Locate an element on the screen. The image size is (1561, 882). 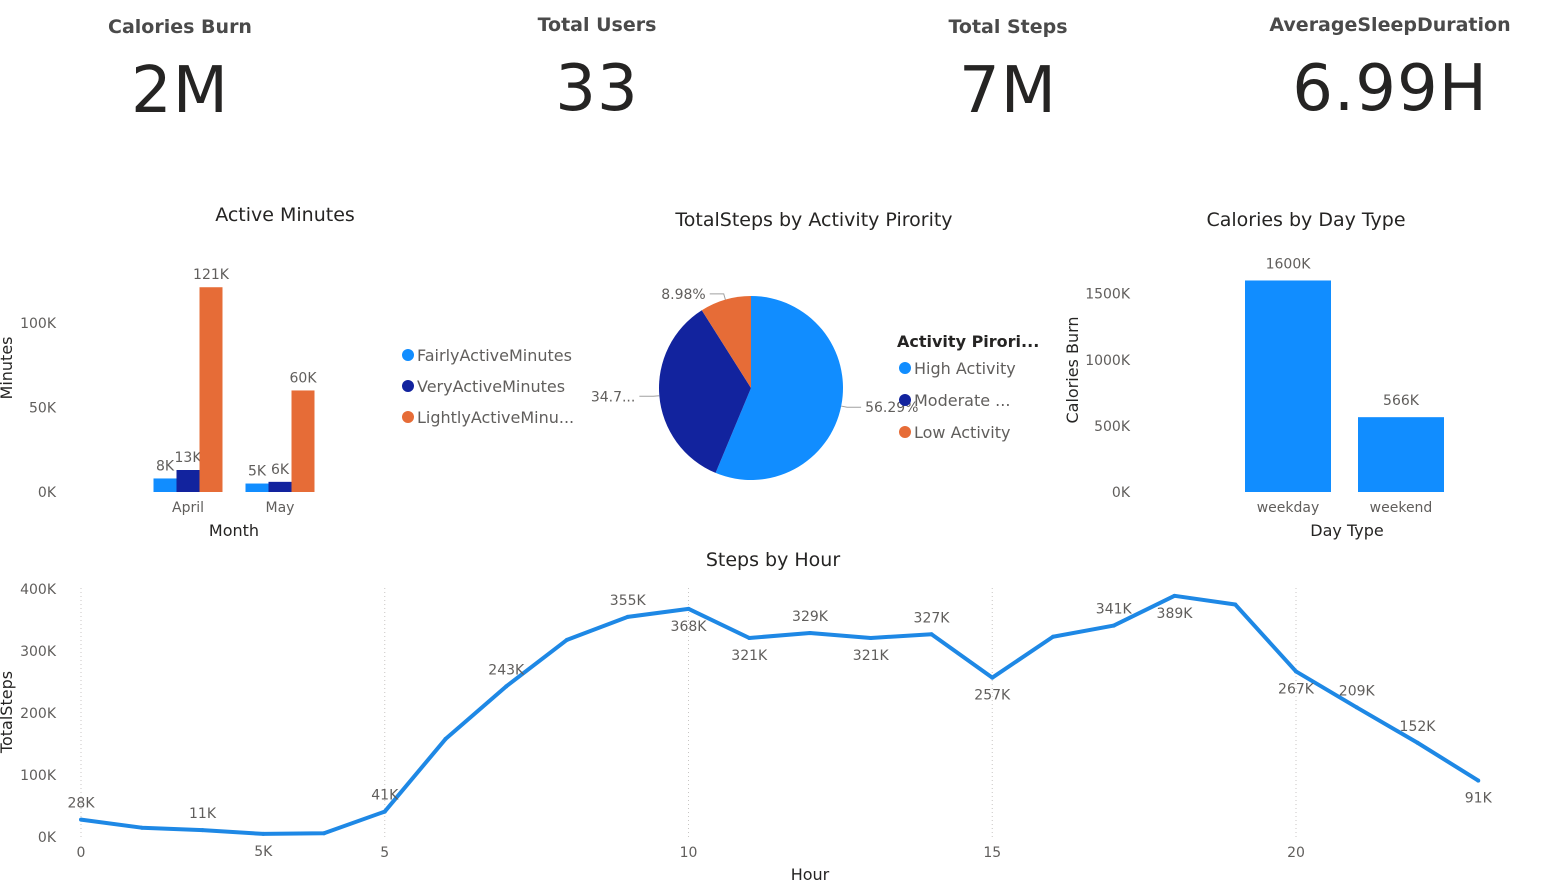
chart-title: Calories by Day Type is located at coordinates (1305, 220).